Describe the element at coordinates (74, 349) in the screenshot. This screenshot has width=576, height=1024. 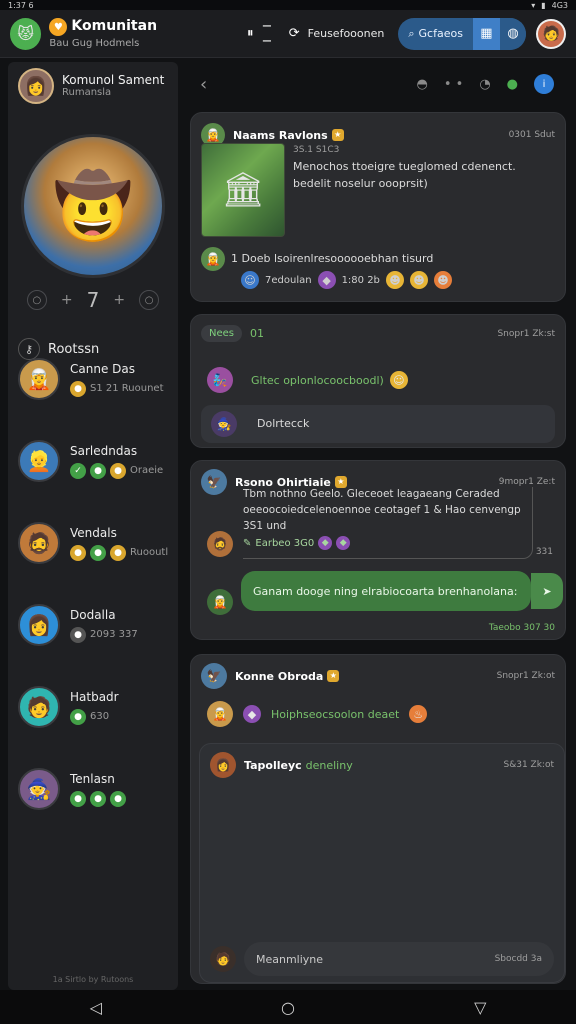
I see `section-label: Rootssn` at that location.